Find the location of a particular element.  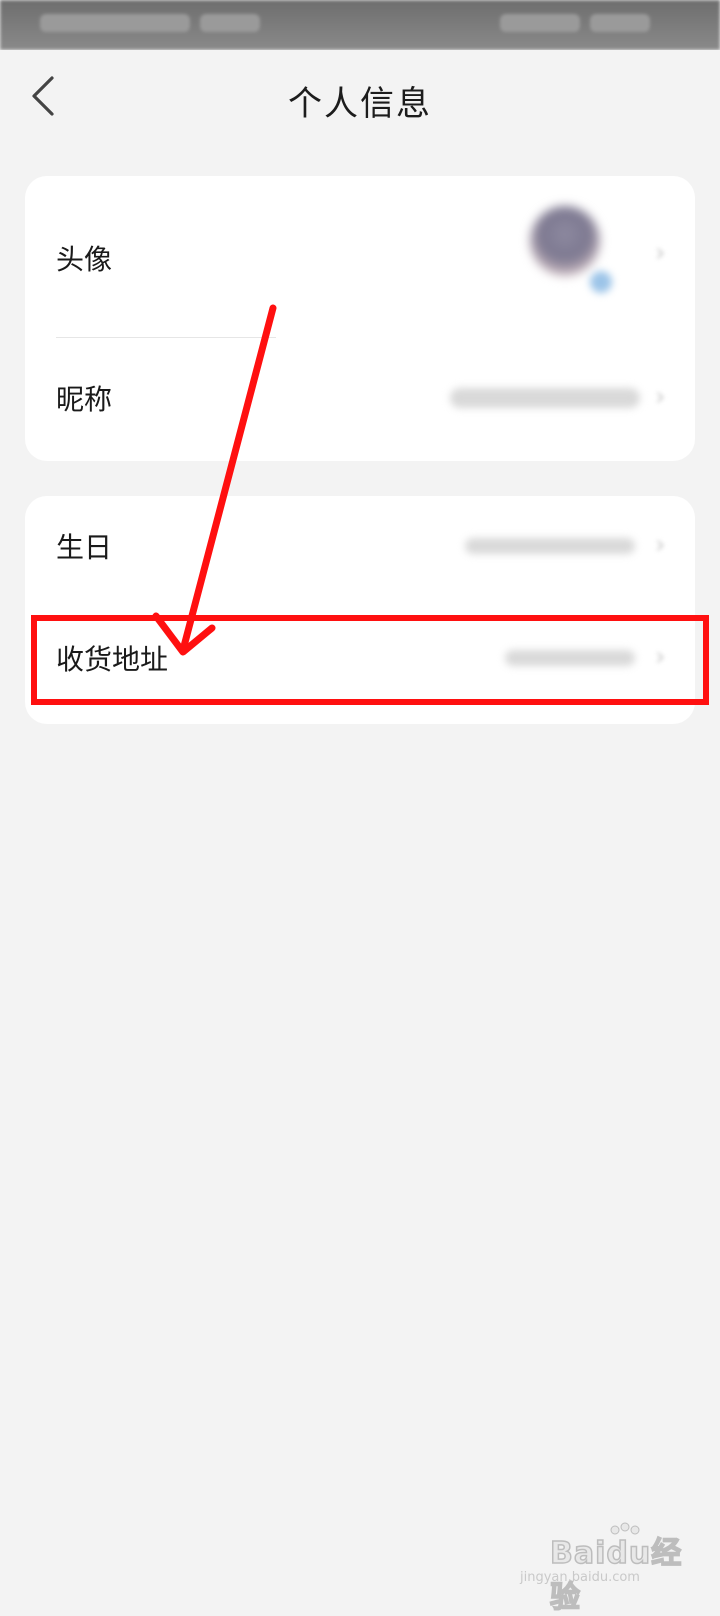

birthday-value-blurred is located at coordinates (550, 546).